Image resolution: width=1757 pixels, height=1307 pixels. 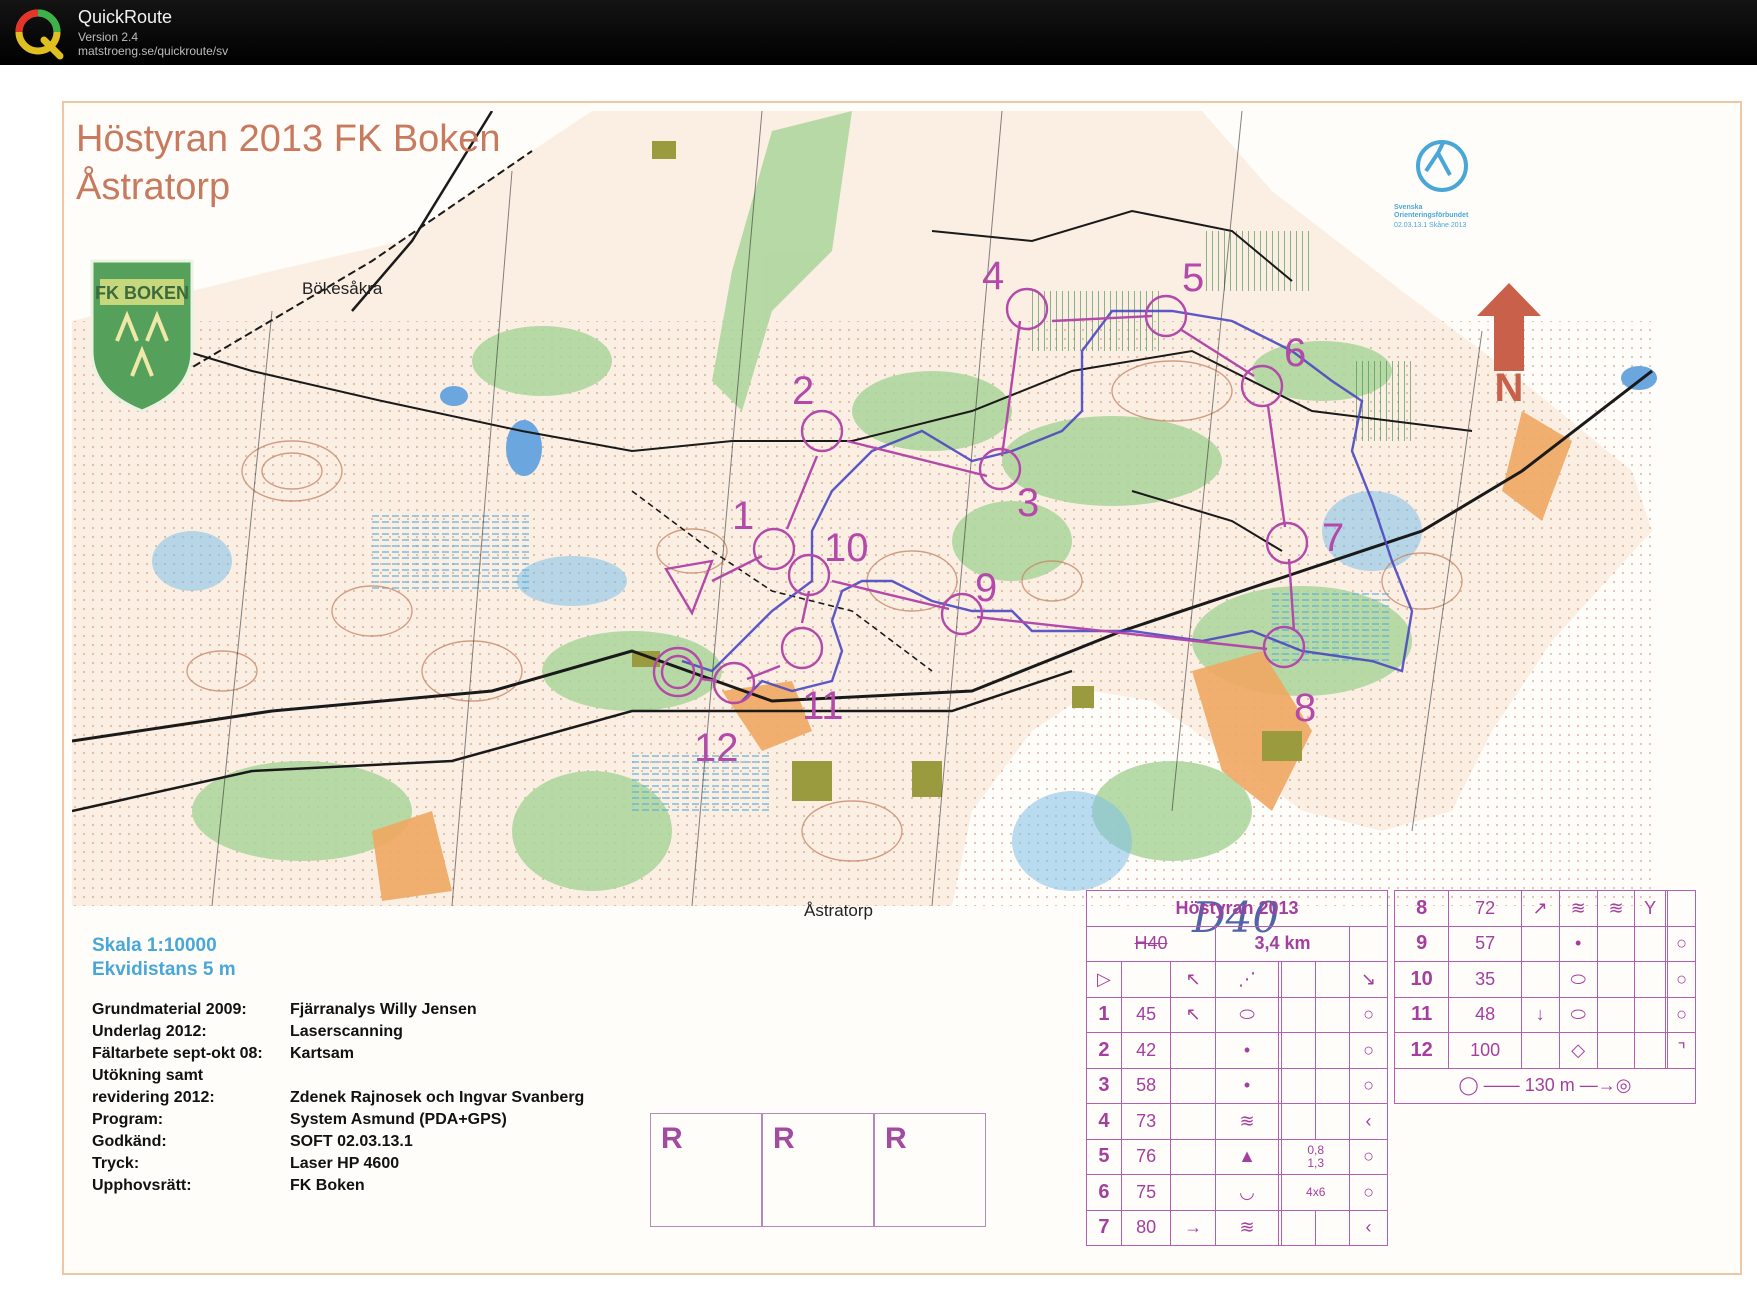 What do you see at coordinates (1237, 908) in the screenshot?
I see `cd-event-title: Höstyran 2013` at bounding box center [1237, 908].